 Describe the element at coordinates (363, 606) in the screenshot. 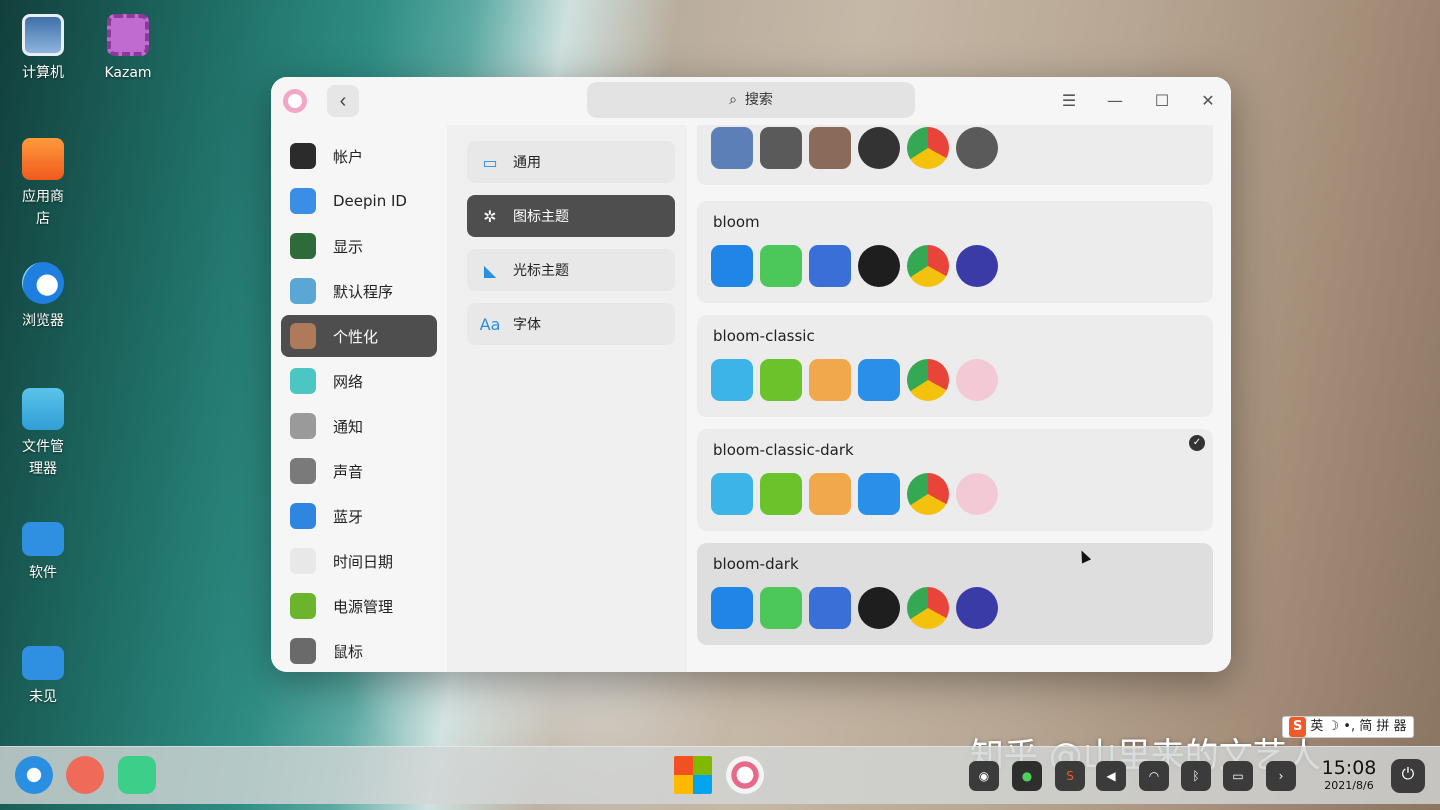

I see `sidebar-item-label: 电源管理` at that location.